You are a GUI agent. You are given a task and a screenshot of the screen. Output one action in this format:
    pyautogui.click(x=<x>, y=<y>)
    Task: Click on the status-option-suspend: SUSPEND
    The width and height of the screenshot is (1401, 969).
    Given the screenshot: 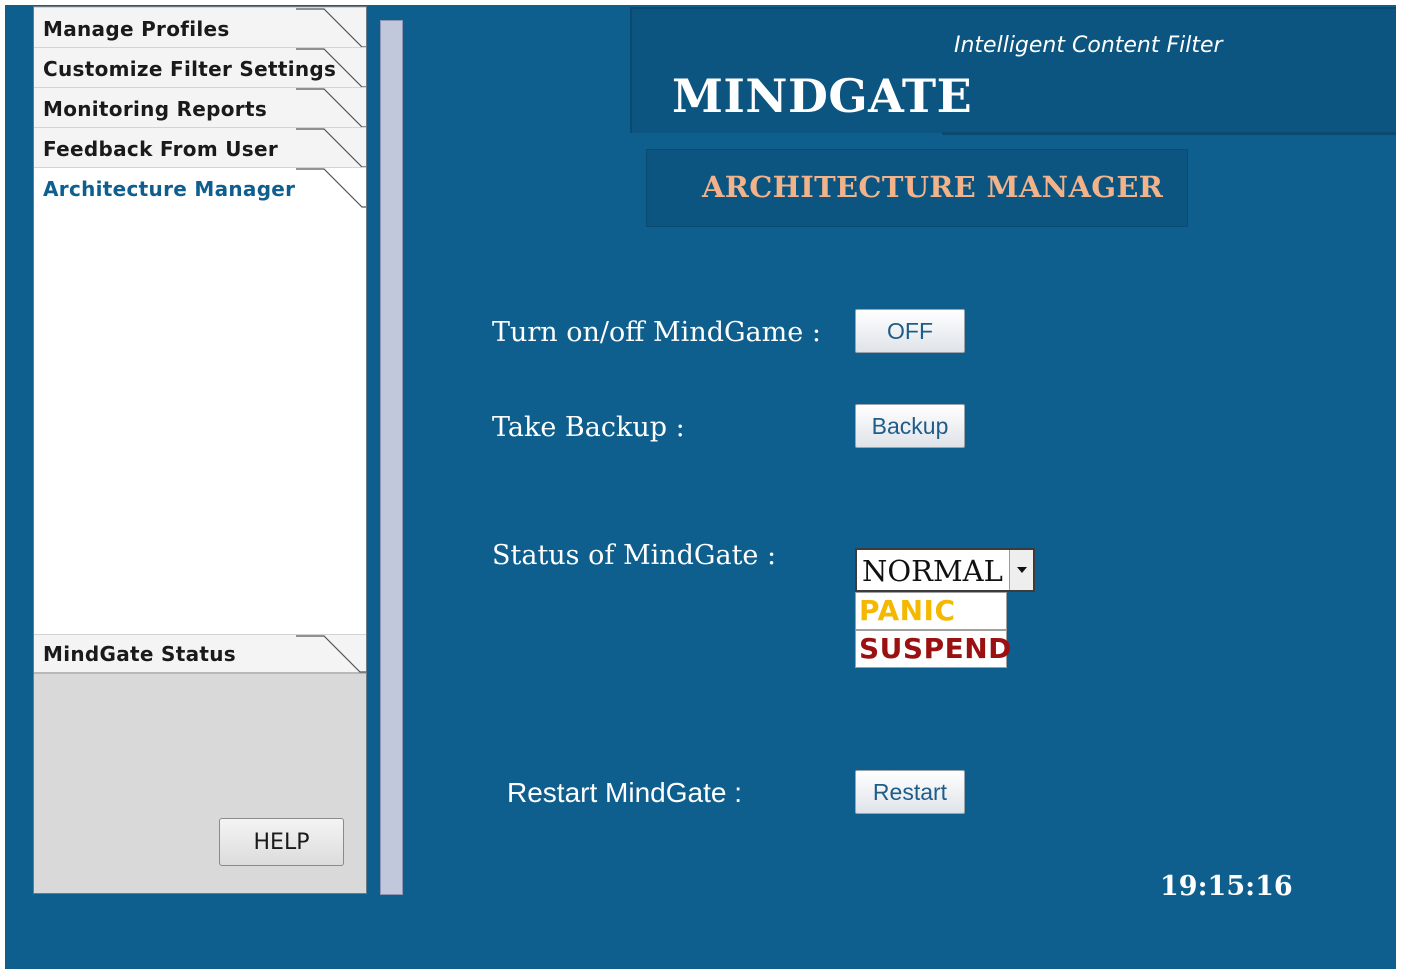 What is the action you would take?
    pyautogui.click(x=933, y=649)
    